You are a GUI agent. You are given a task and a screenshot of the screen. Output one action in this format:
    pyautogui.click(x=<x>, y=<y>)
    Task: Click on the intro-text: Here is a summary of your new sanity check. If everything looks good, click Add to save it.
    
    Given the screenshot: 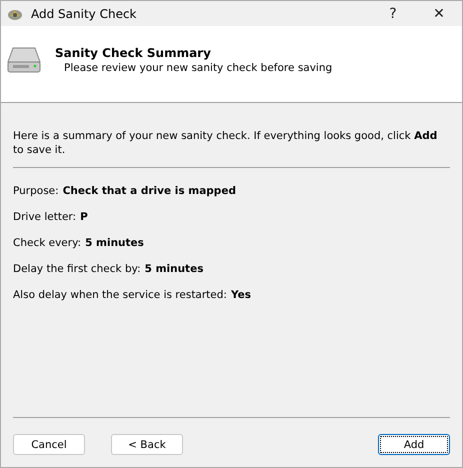 What is the action you would take?
    pyautogui.click(x=225, y=143)
    